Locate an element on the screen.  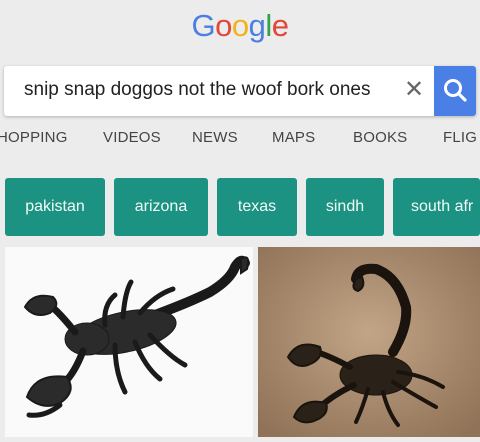
search-icon is located at coordinates (455, 90).